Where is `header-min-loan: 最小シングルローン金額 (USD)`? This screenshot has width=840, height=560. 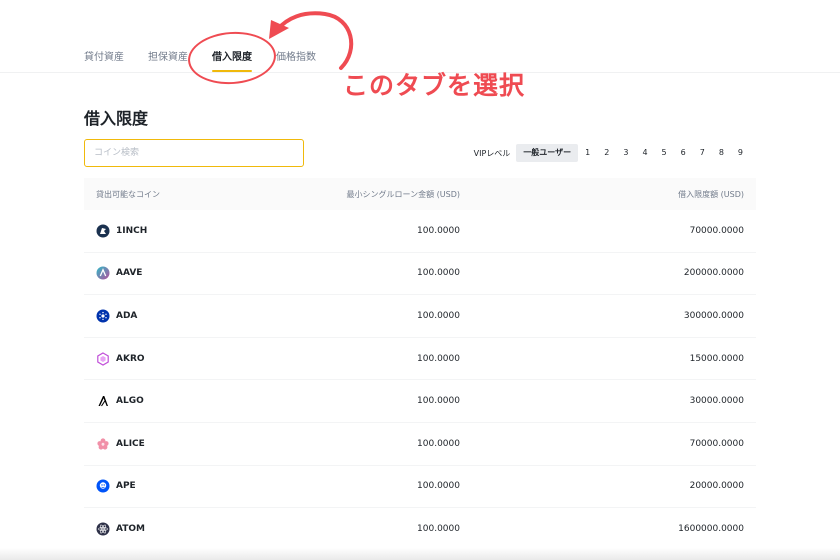 header-min-loan: 最小シングルローン金額 (USD) is located at coordinates (403, 194).